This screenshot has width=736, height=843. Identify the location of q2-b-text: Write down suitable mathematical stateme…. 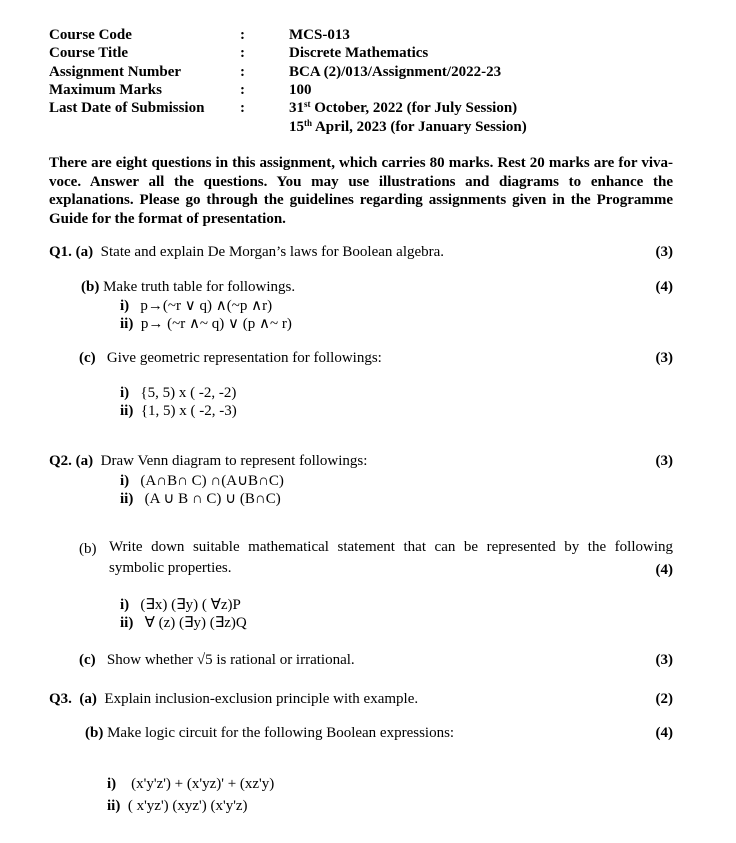
(391, 557).